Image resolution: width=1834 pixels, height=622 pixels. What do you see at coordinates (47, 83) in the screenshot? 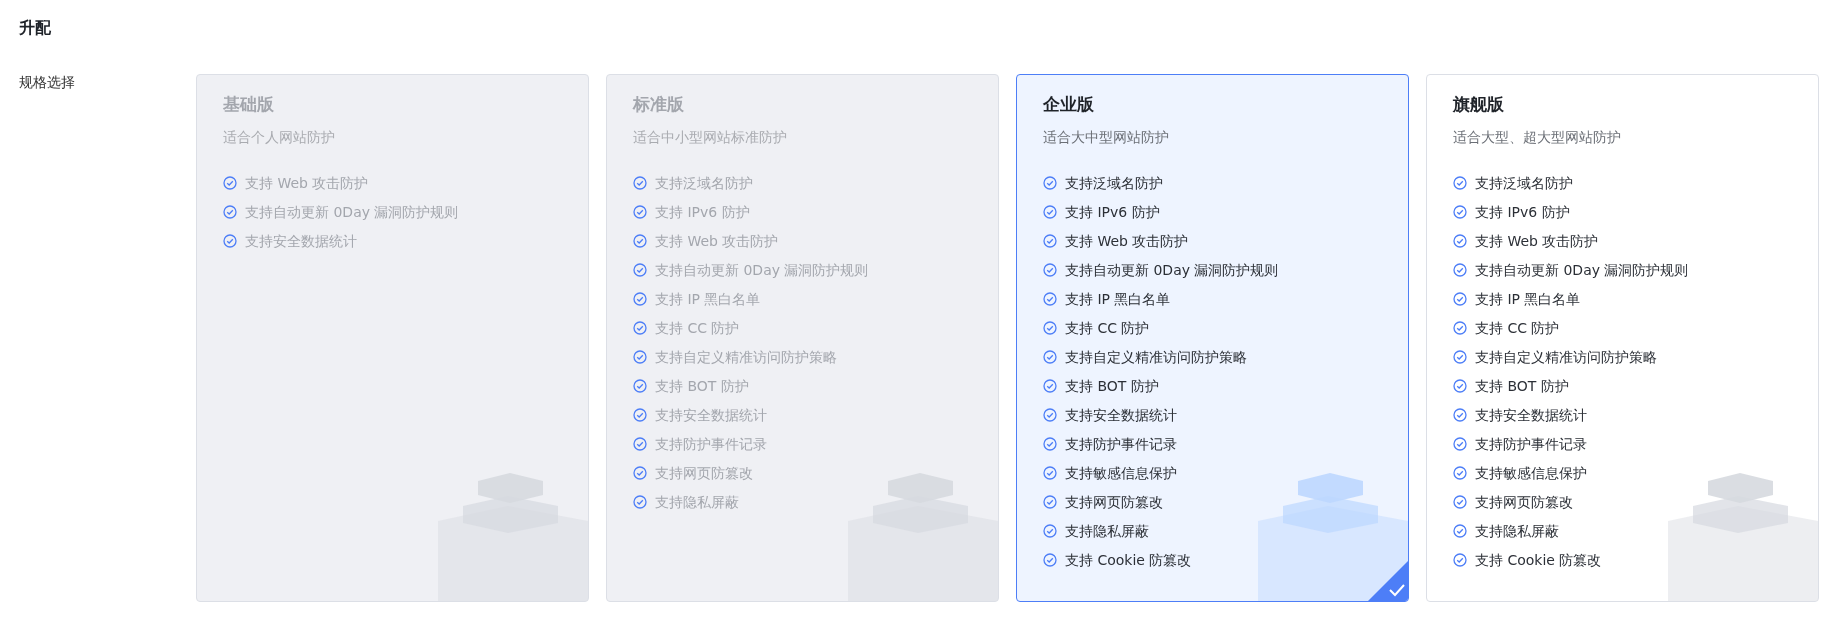
I see `field-label: 规格选择` at bounding box center [47, 83].